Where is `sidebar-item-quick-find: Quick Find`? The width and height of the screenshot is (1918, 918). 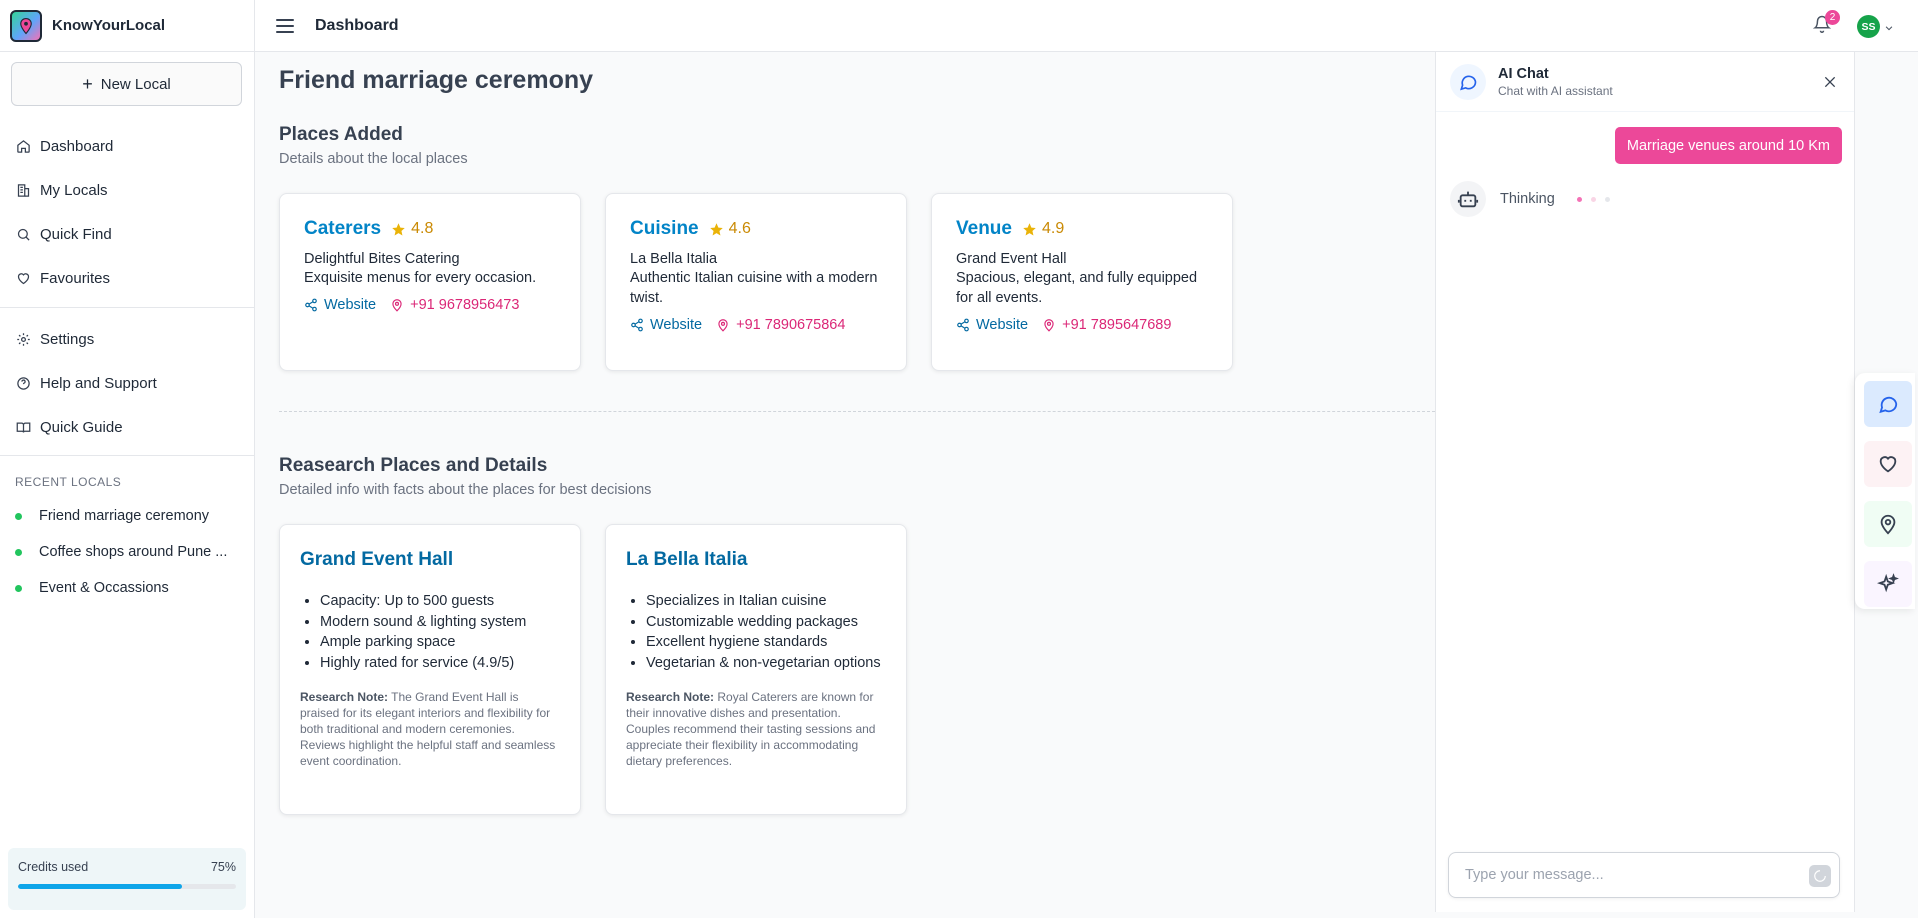
sidebar-item-quick-find: Quick Find is located at coordinates (127, 234).